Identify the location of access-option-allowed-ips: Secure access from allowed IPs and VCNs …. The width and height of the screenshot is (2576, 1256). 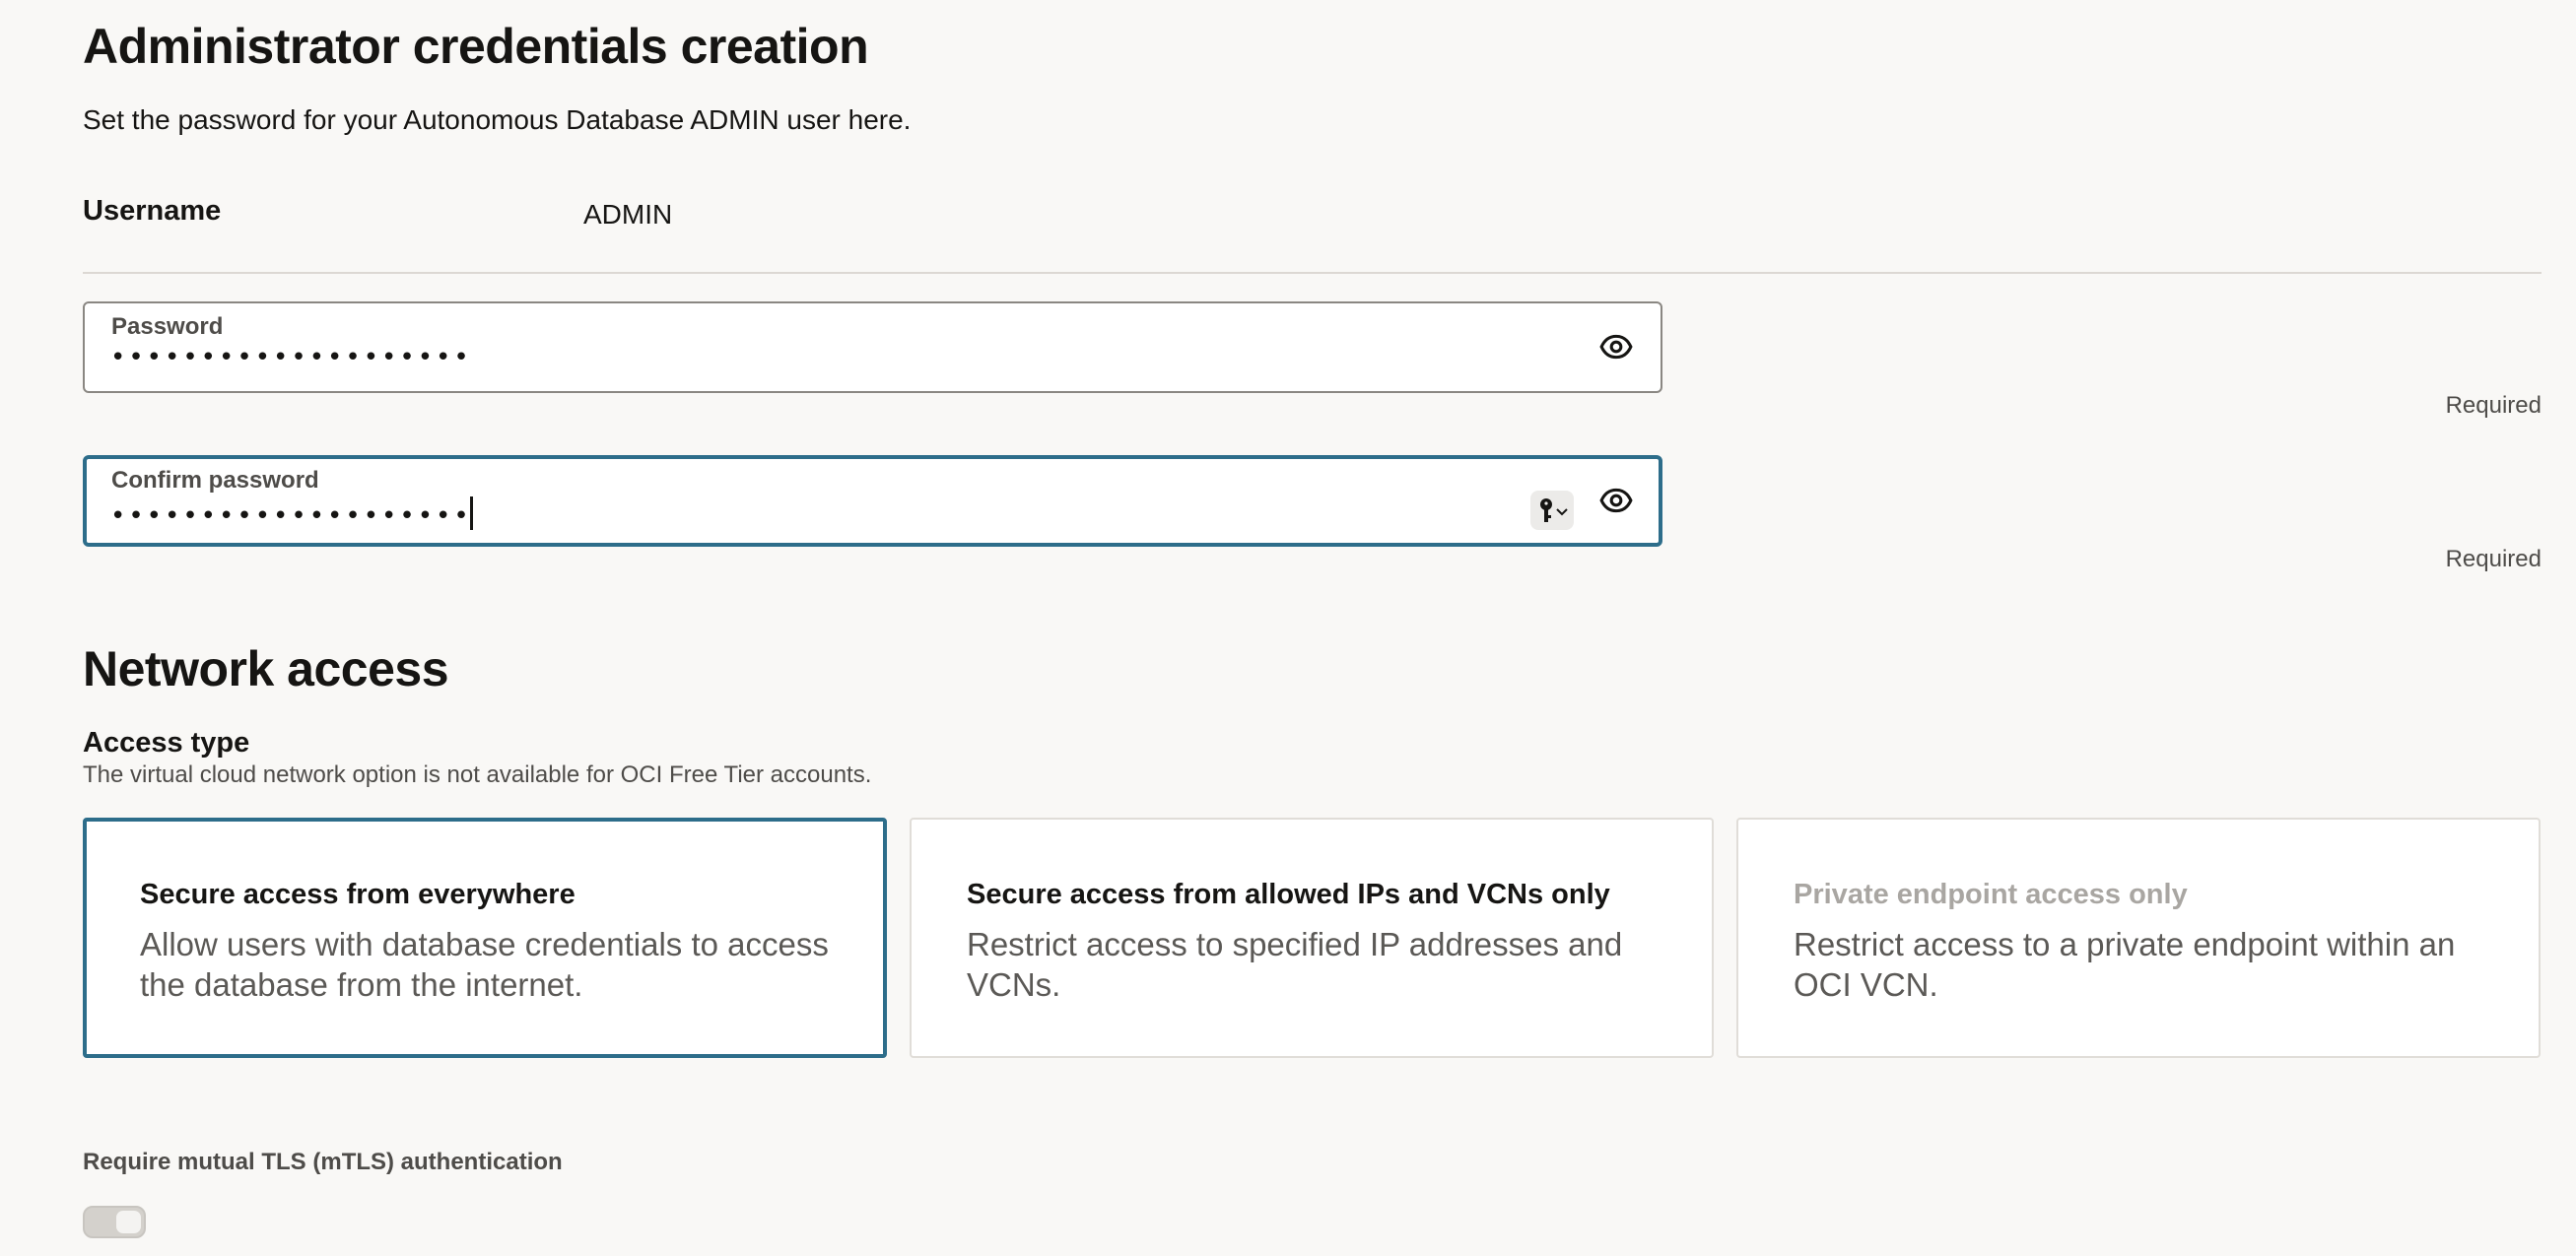
(1312, 938).